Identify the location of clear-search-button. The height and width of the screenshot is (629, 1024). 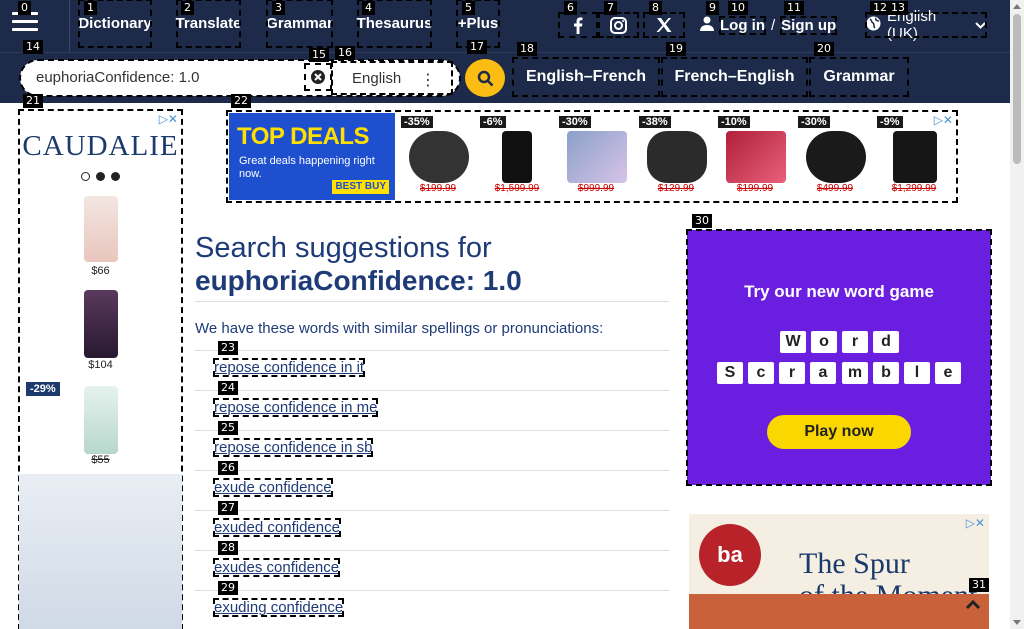
(318, 77).